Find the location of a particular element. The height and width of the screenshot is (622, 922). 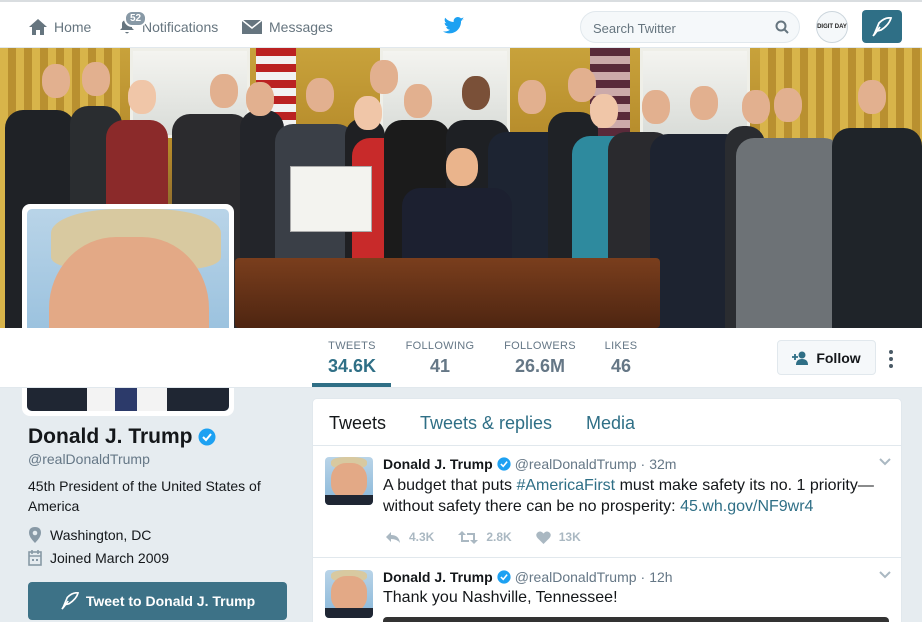

tweet-header: Donald J. Trump @realDonaldTrump · 32m is located at coordinates (529, 464).